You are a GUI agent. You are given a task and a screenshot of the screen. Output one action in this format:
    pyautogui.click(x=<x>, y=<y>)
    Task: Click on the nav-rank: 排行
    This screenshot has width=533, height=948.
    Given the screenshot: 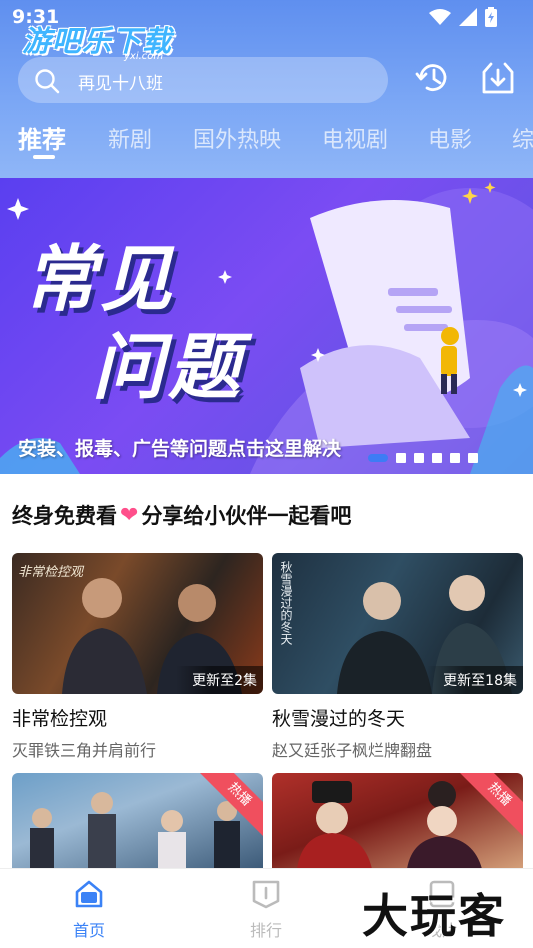 What is the action you would take?
    pyautogui.click(x=266, y=910)
    